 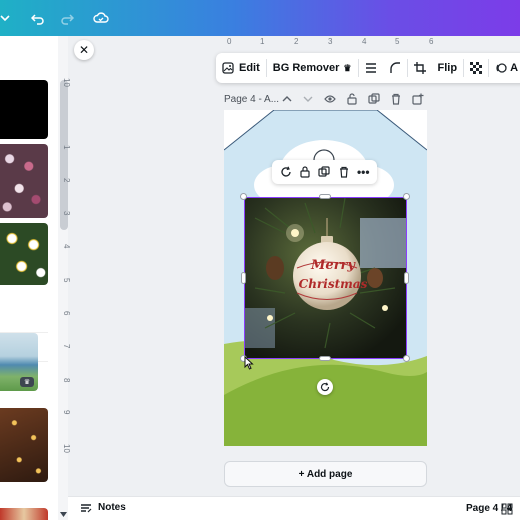 What do you see at coordinates (229, 41) in the screenshot?
I see `hruler-label: 0` at bounding box center [229, 41].